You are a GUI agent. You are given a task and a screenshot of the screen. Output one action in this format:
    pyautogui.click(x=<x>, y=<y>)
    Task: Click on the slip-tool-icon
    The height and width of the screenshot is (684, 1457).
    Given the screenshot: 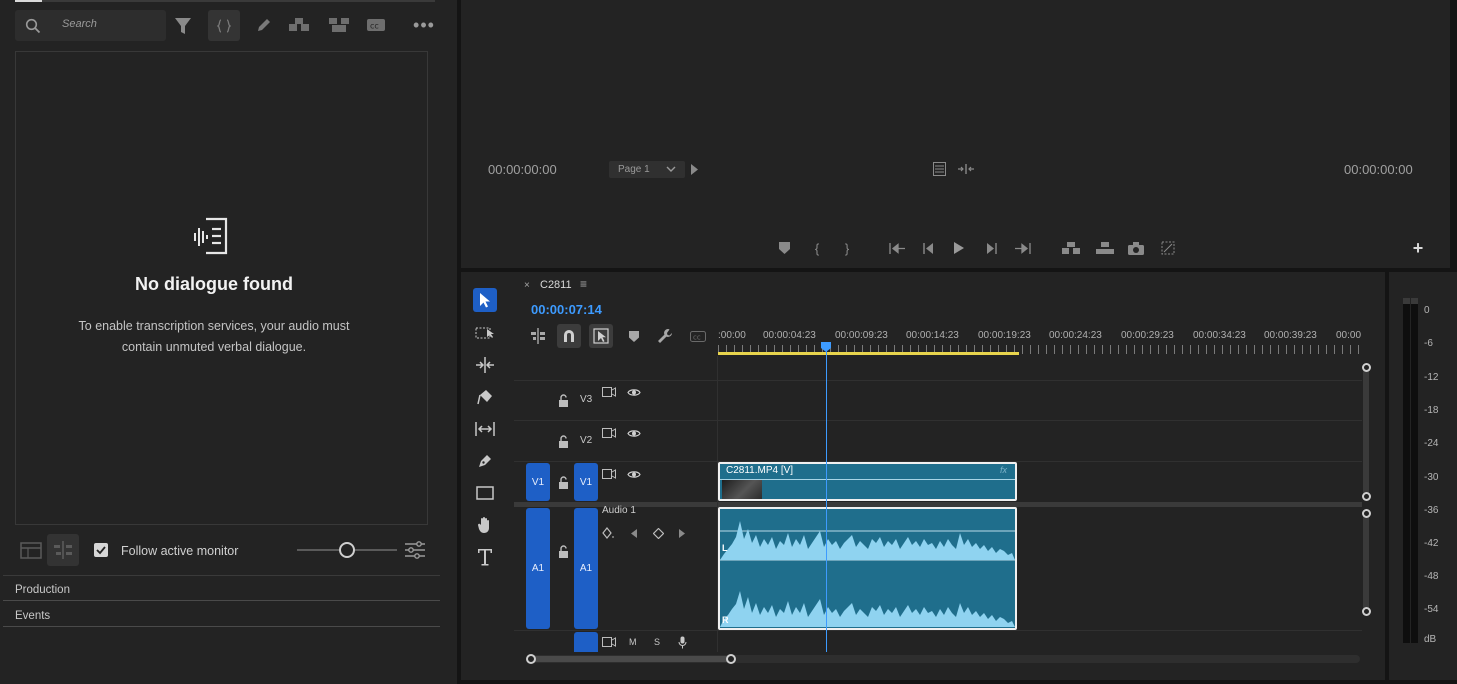 What is the action you would take?
    pyautogui.click(x=485, y=429)
    